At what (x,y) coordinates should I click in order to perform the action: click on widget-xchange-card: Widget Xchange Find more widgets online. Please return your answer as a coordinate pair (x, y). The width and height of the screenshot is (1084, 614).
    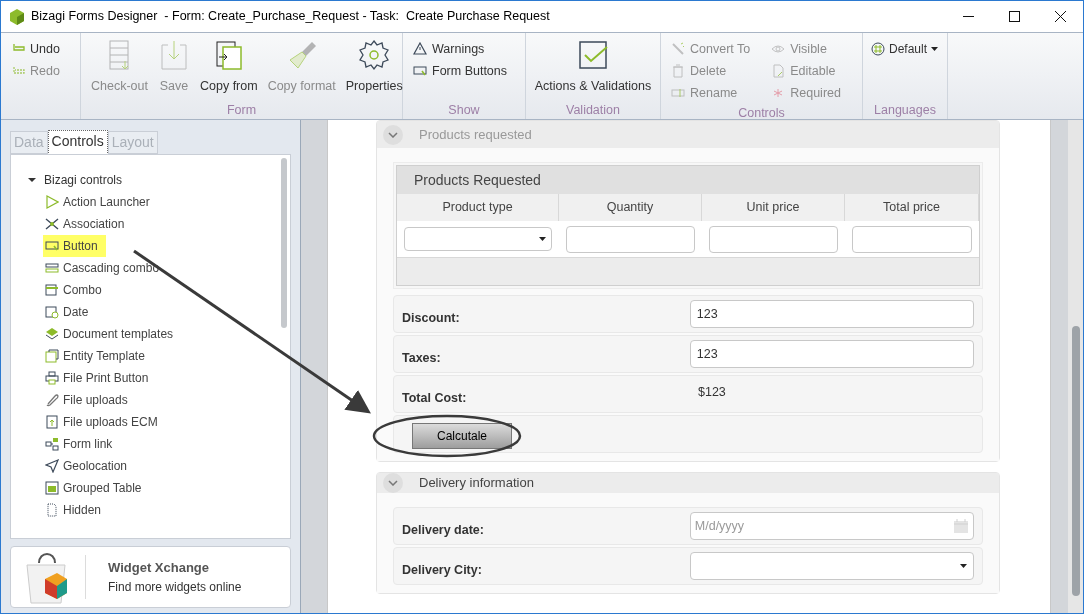
    Looking at the image, I should click on (150, 577).